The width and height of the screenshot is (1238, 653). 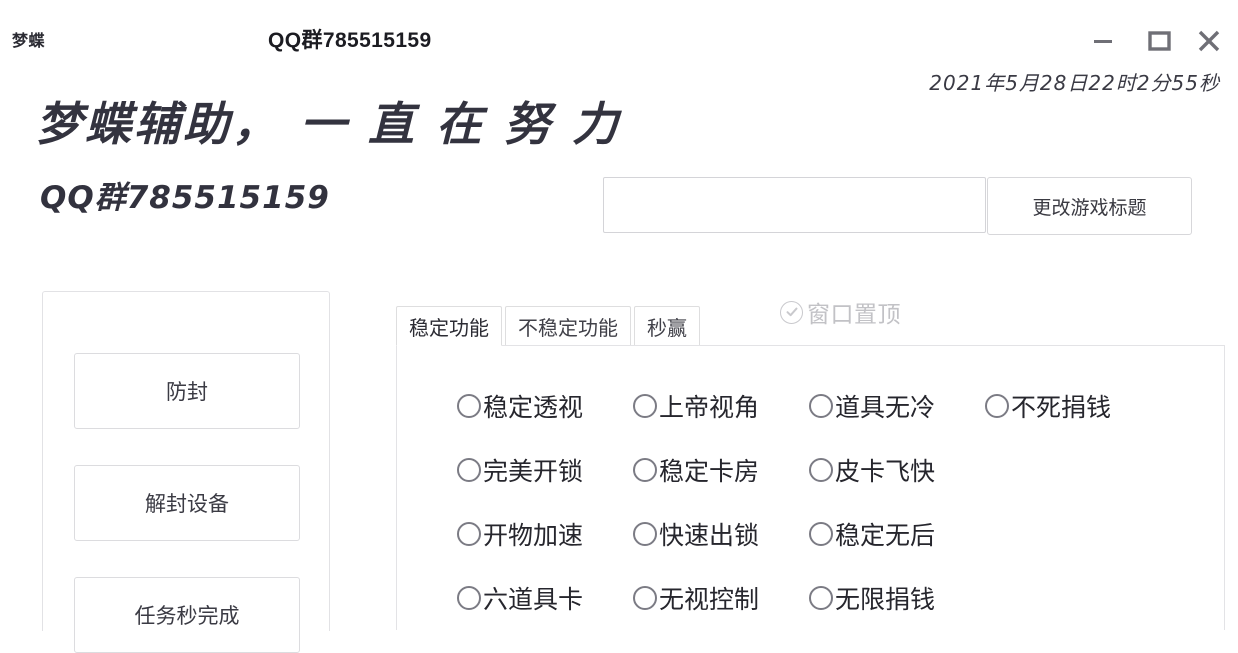 I want to click on clock-display: 2021年5月28日22时2分55秒, so click(x=1074, y=83).